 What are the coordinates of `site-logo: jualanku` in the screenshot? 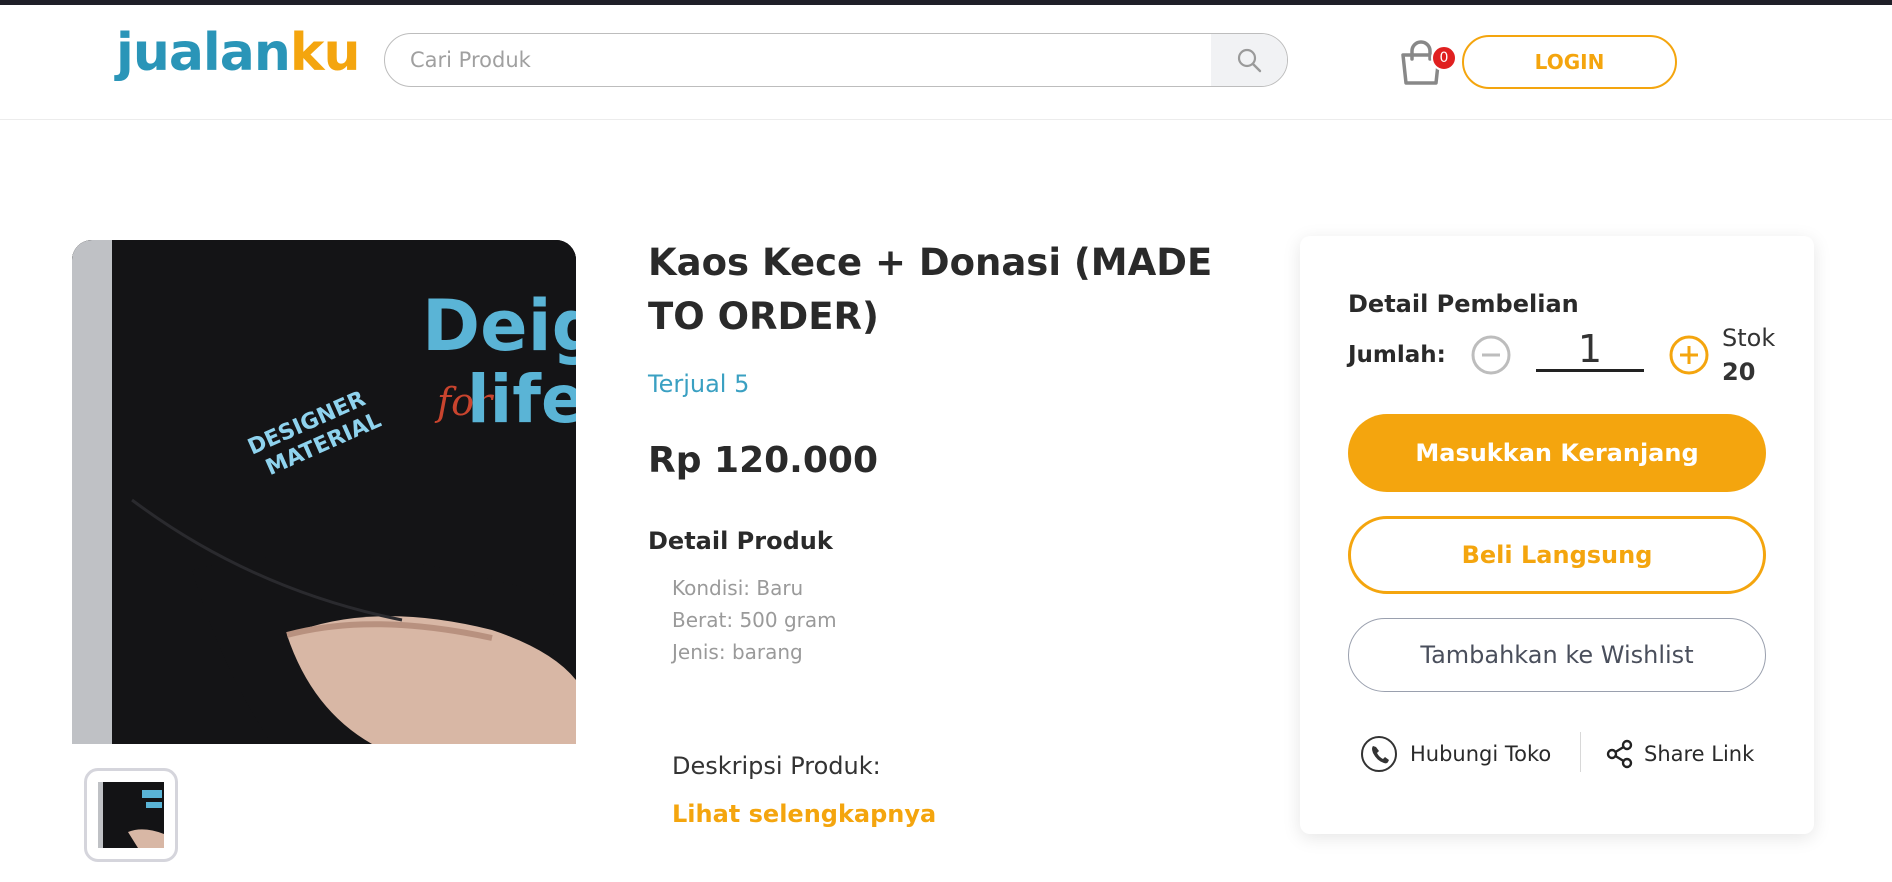 It's located at (238, 53).